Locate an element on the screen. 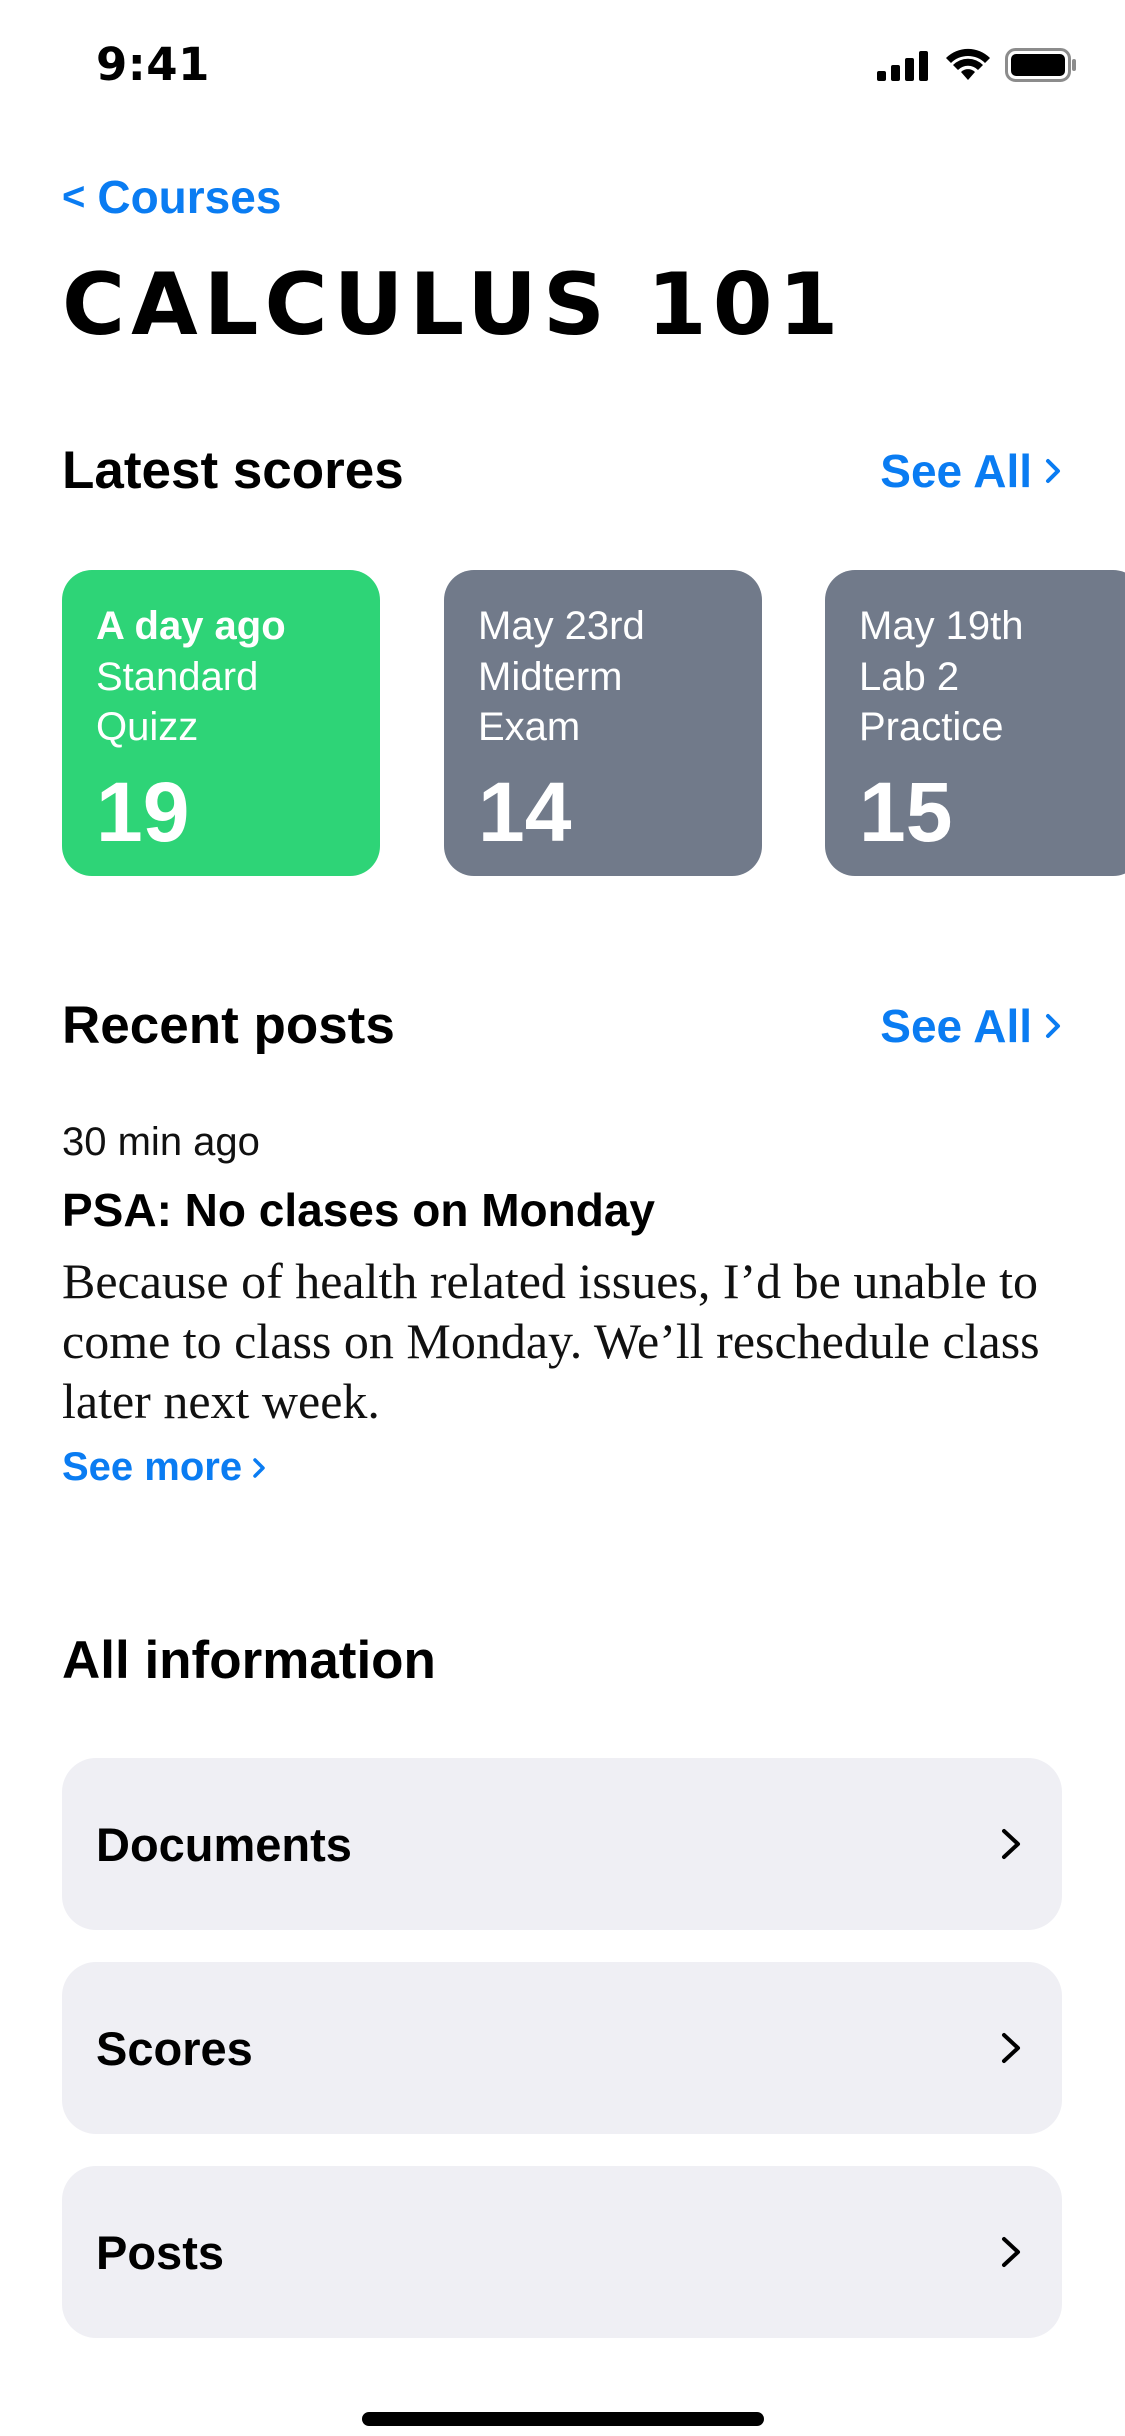 The width and height of the screenshot is (1125, 2436). see-more-button: See more is located at coordinates (164, 1467).